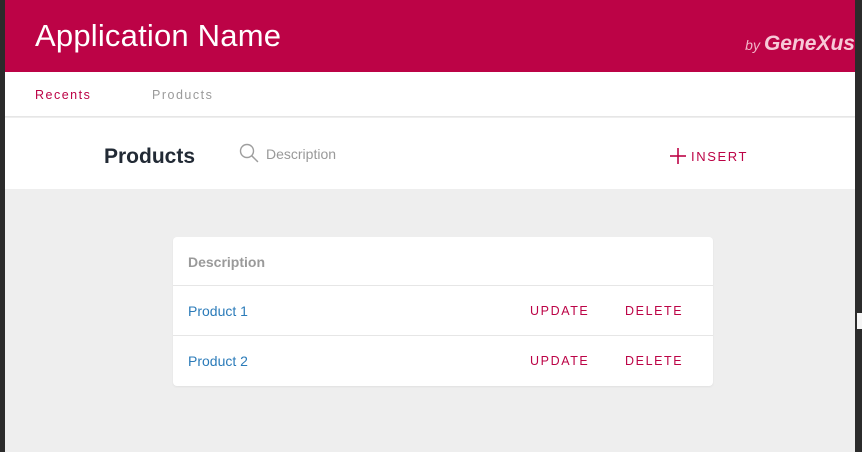 The image size is (862, 452). What do you see at coordinates (150, 156) in the screenshot?
I see `page-title: Products` at bounding box center [150, 156].